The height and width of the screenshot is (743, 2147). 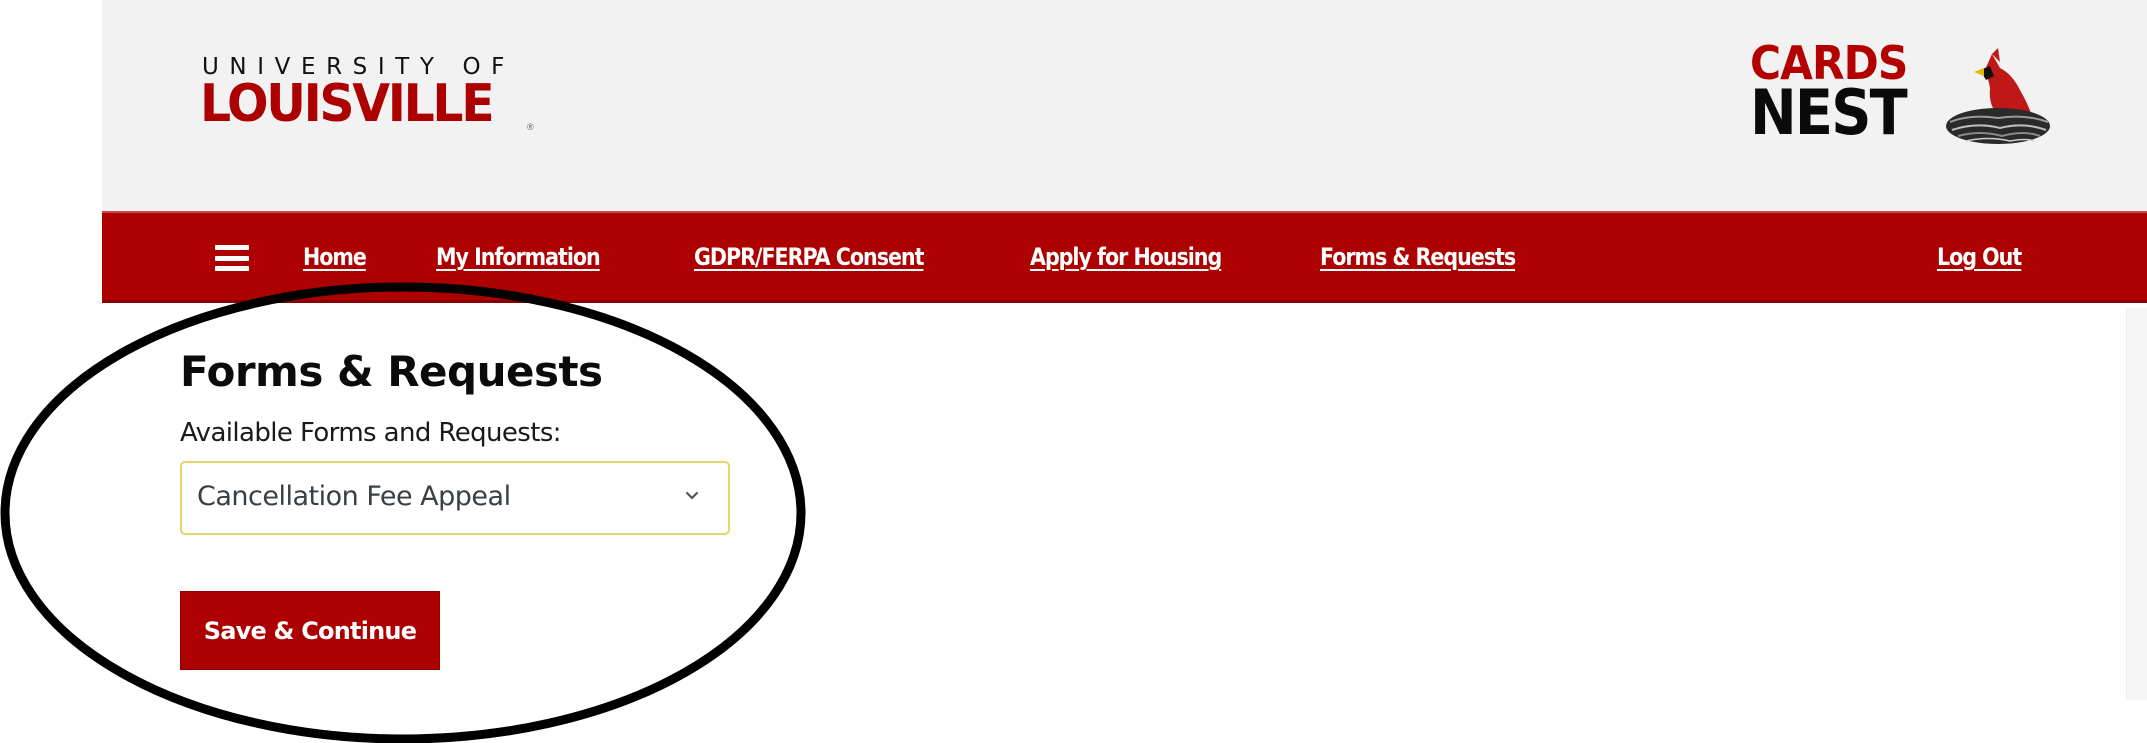 I want to click on nav-my-information: My Information, so click(x=518, y=257).